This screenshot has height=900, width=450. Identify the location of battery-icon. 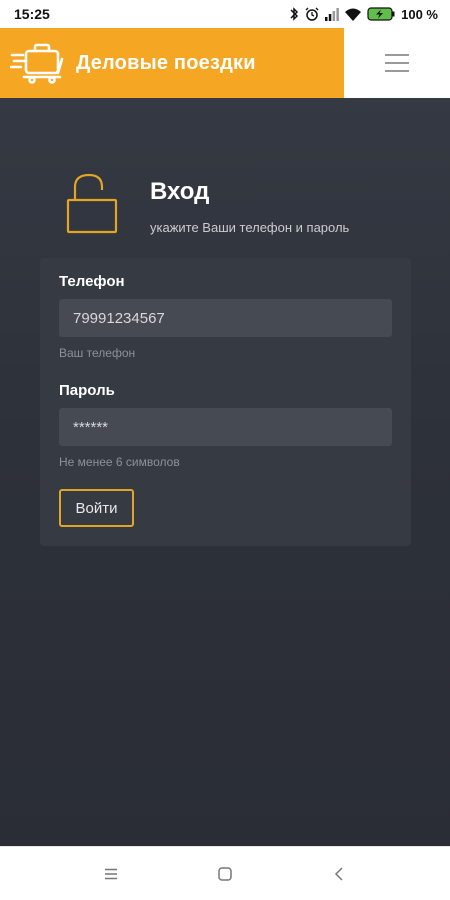
(381, 14).